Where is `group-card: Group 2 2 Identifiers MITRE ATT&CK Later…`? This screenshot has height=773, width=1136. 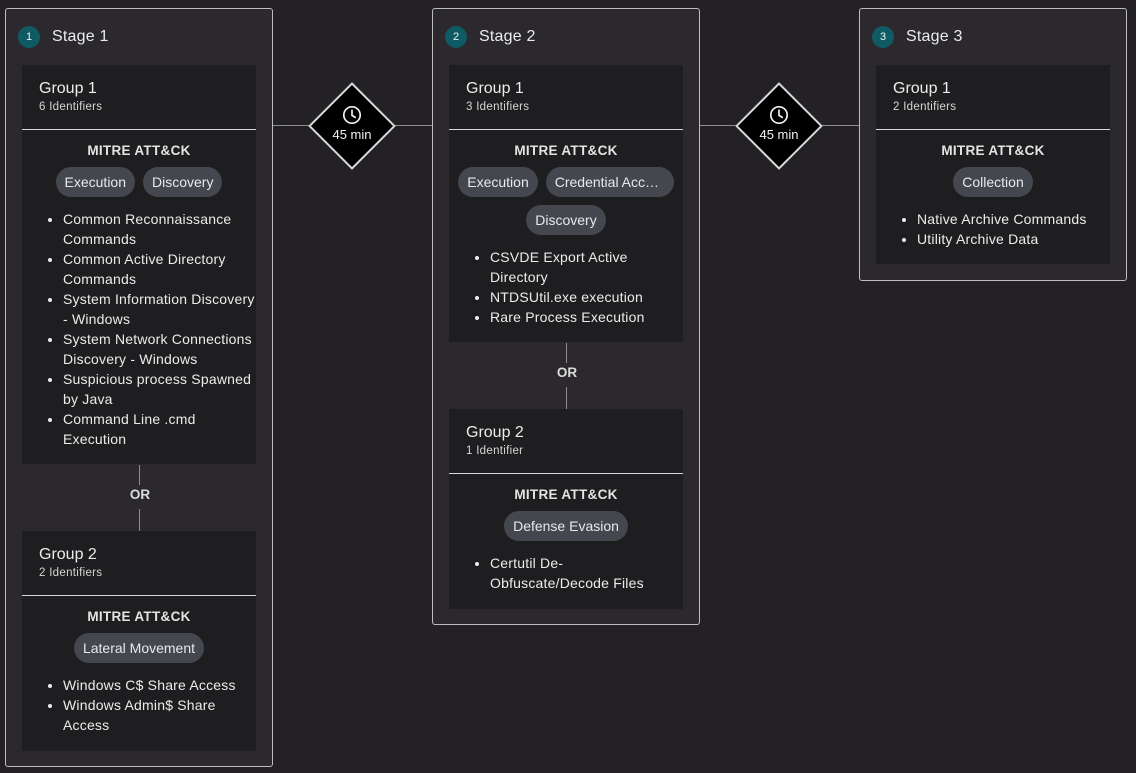
group-card: Group 2 2 Identifiers MITRE ATT&CK Later… is located at coordinates (139, 641).